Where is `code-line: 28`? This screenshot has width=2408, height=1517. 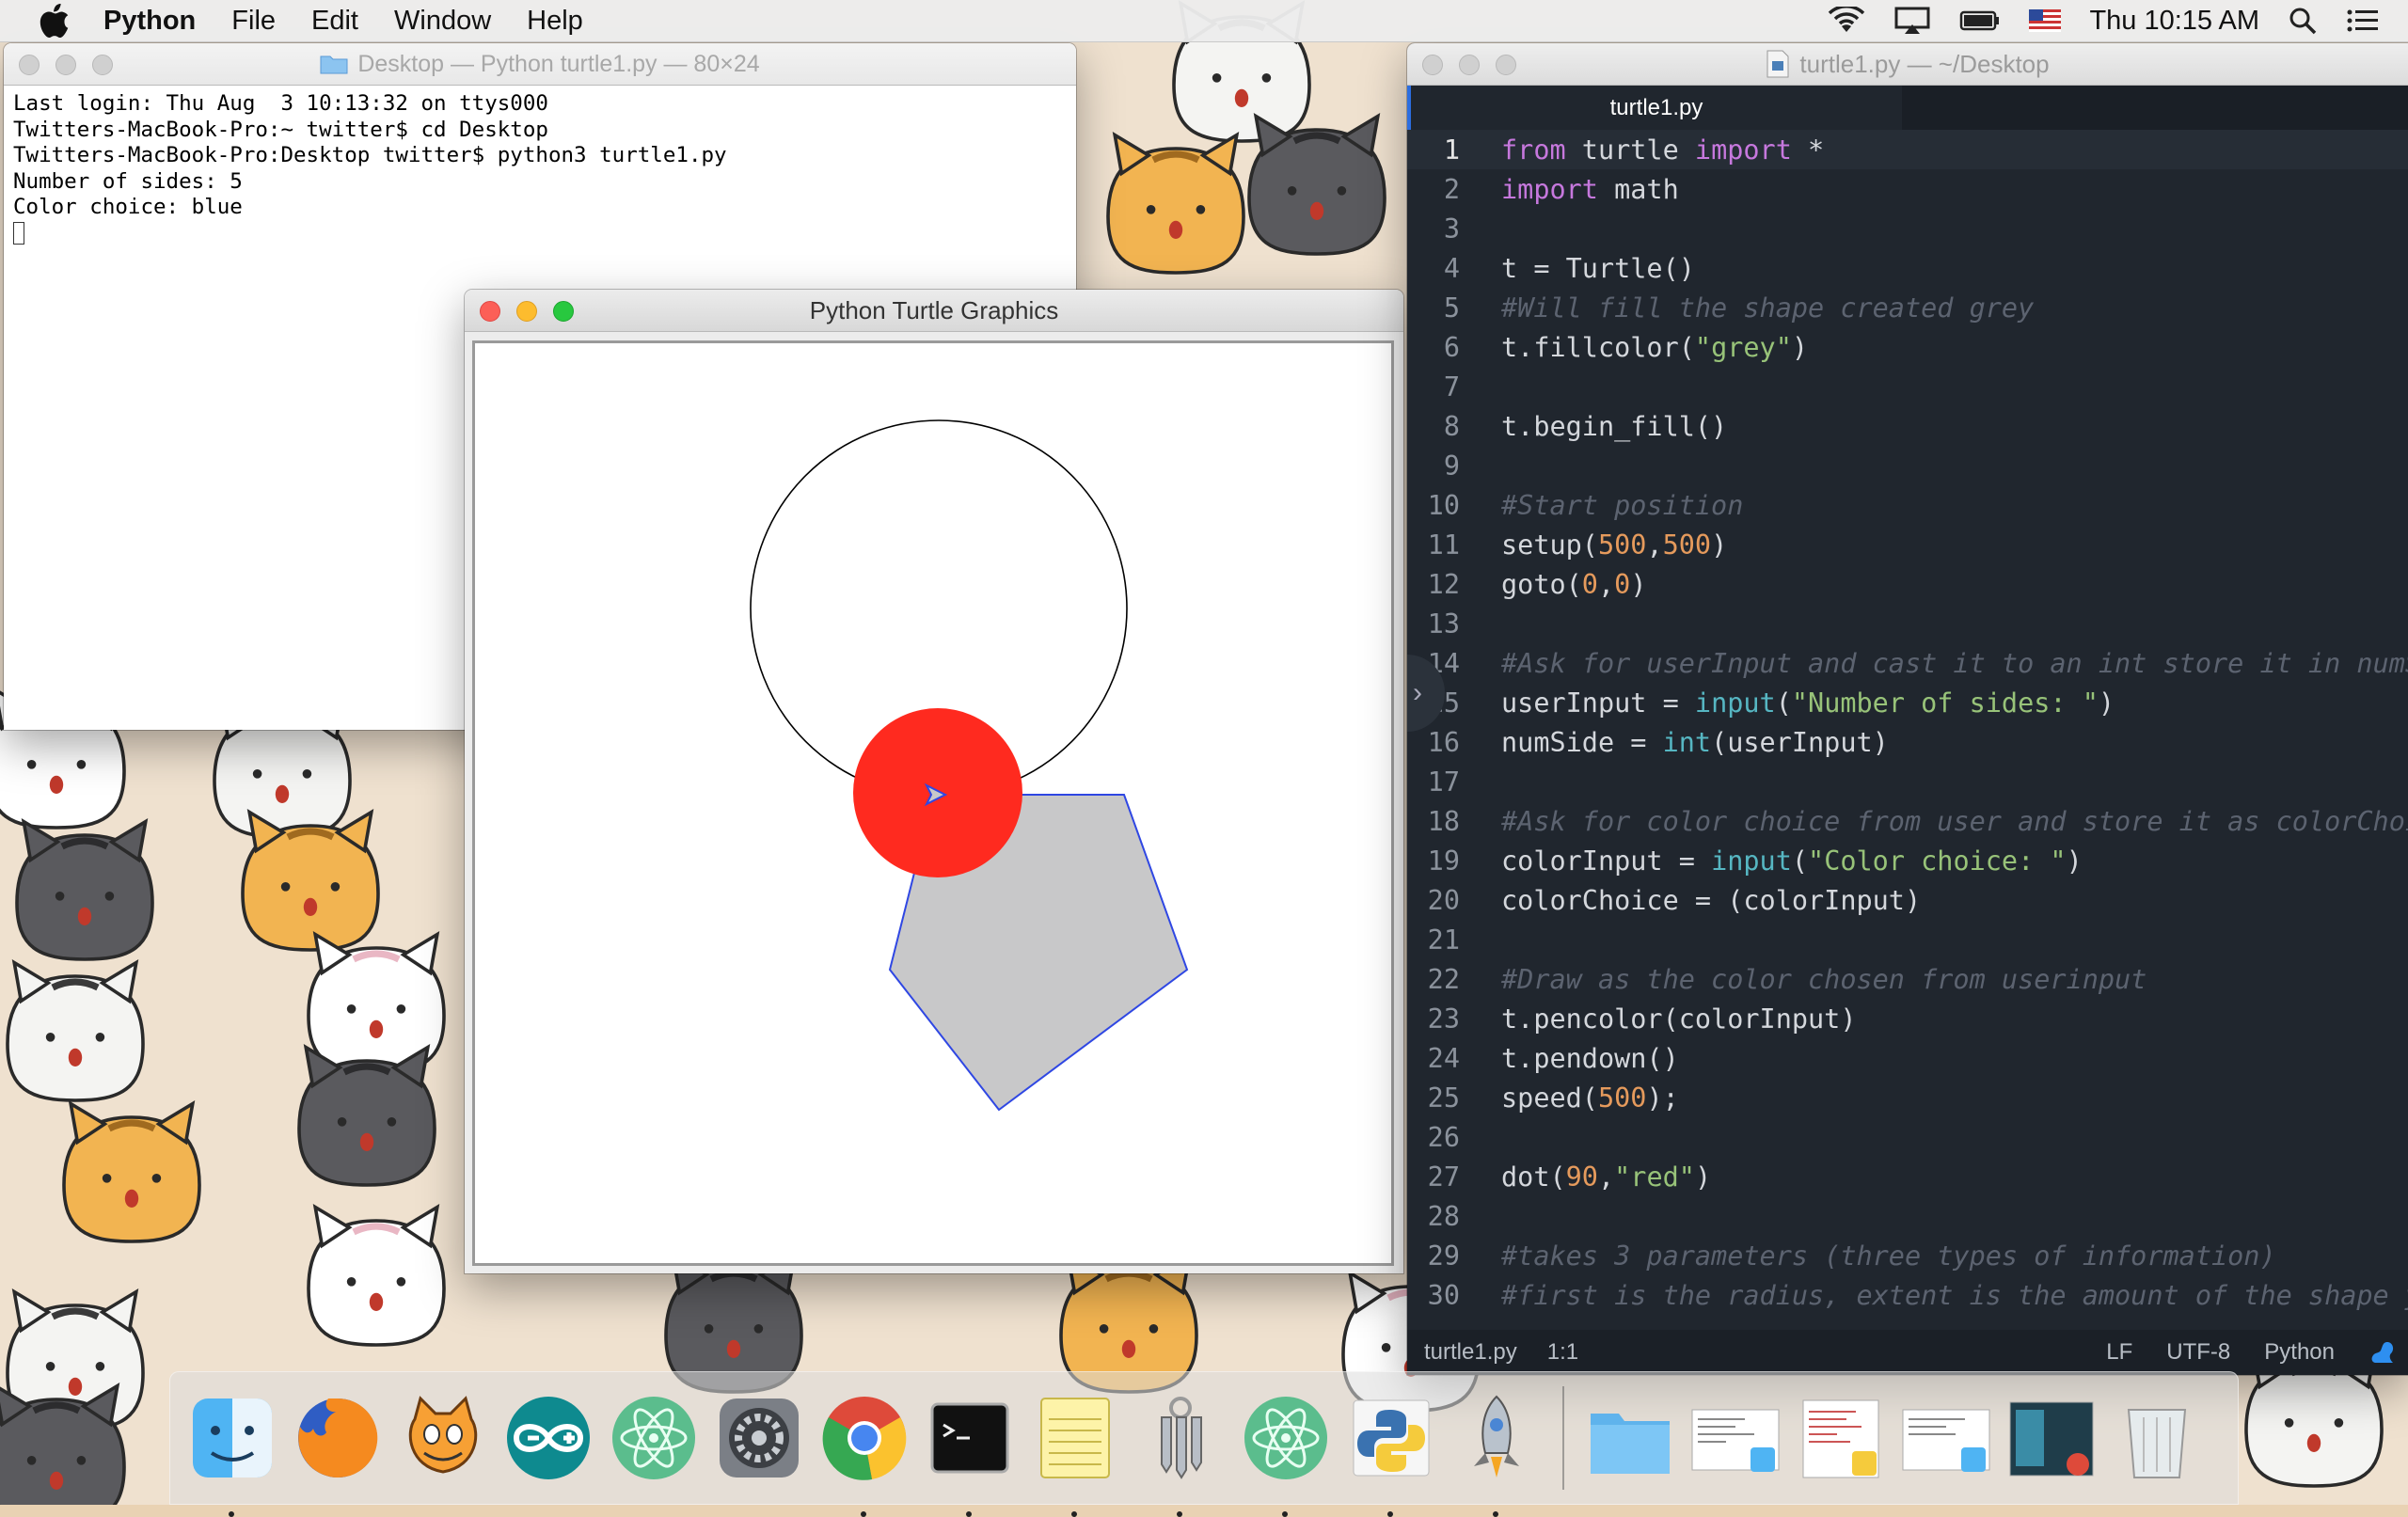
code-line: 28 is located at coordinates (1908, 1216).